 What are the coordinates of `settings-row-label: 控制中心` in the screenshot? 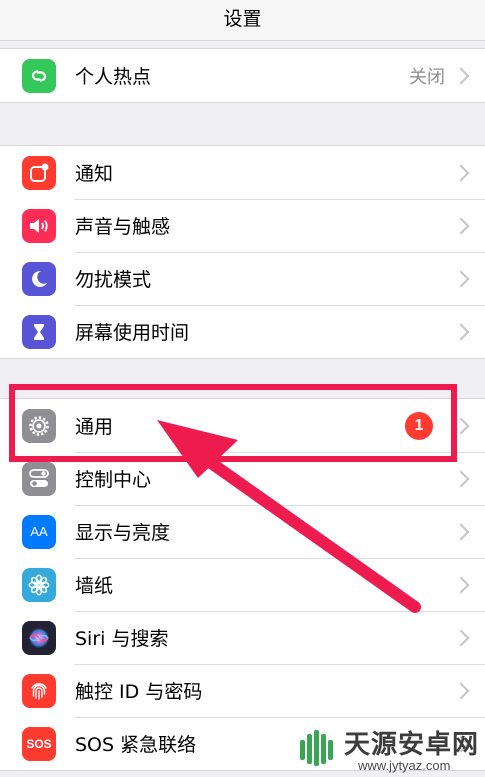 It's located at (113, 480).